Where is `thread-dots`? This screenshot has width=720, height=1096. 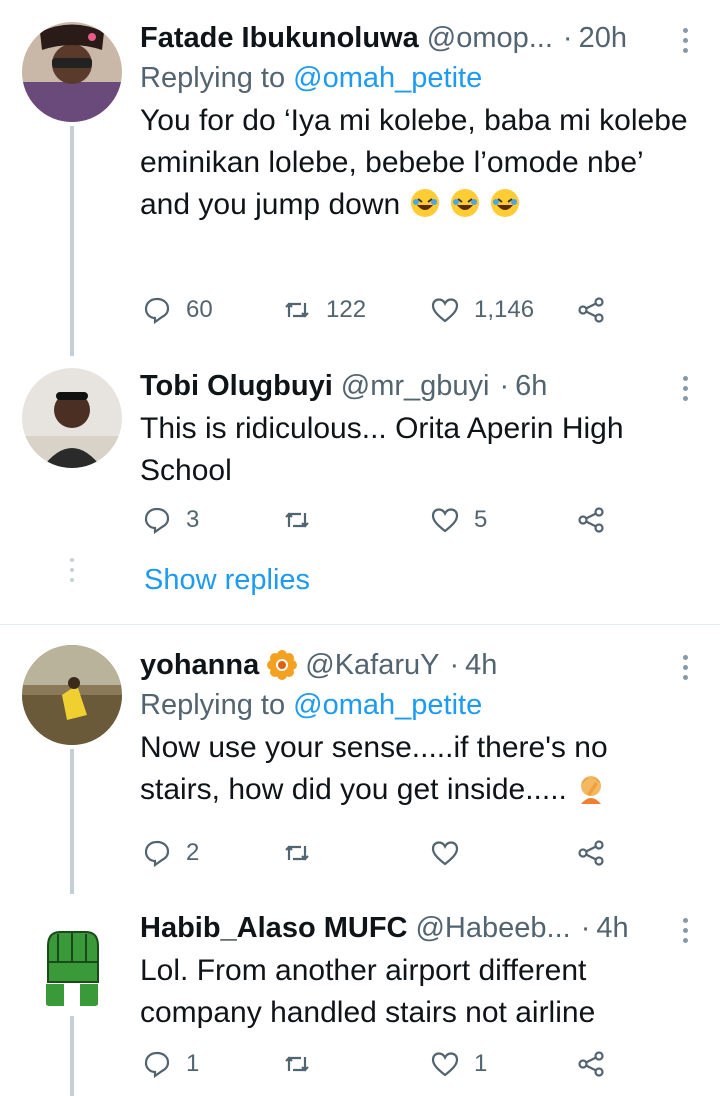 thread-dots is located at coordinates (72, 570).